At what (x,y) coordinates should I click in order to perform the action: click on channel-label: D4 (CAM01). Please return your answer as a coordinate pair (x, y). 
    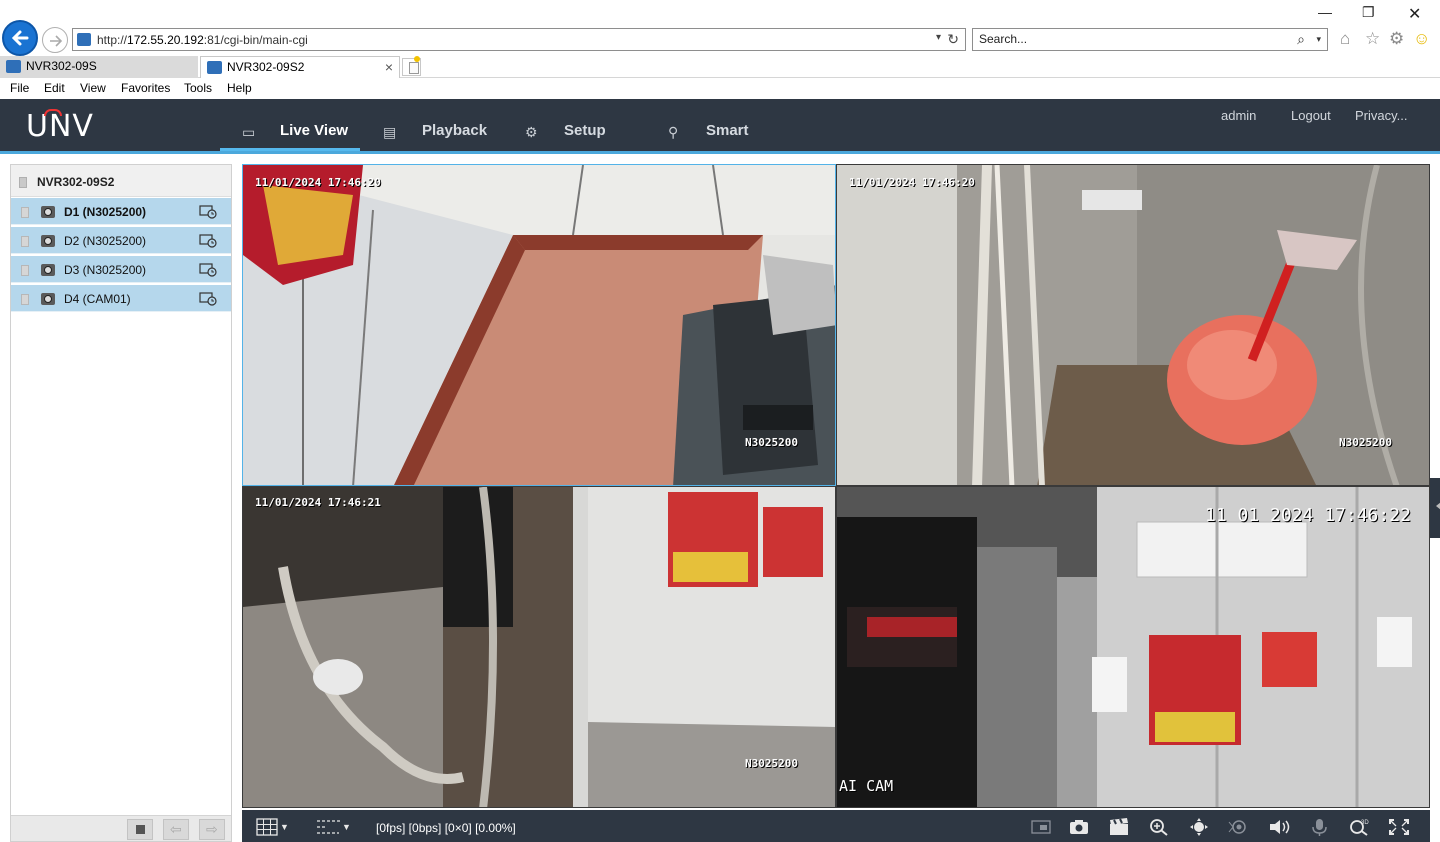
    Looking at the image, I should click on (97, 299).